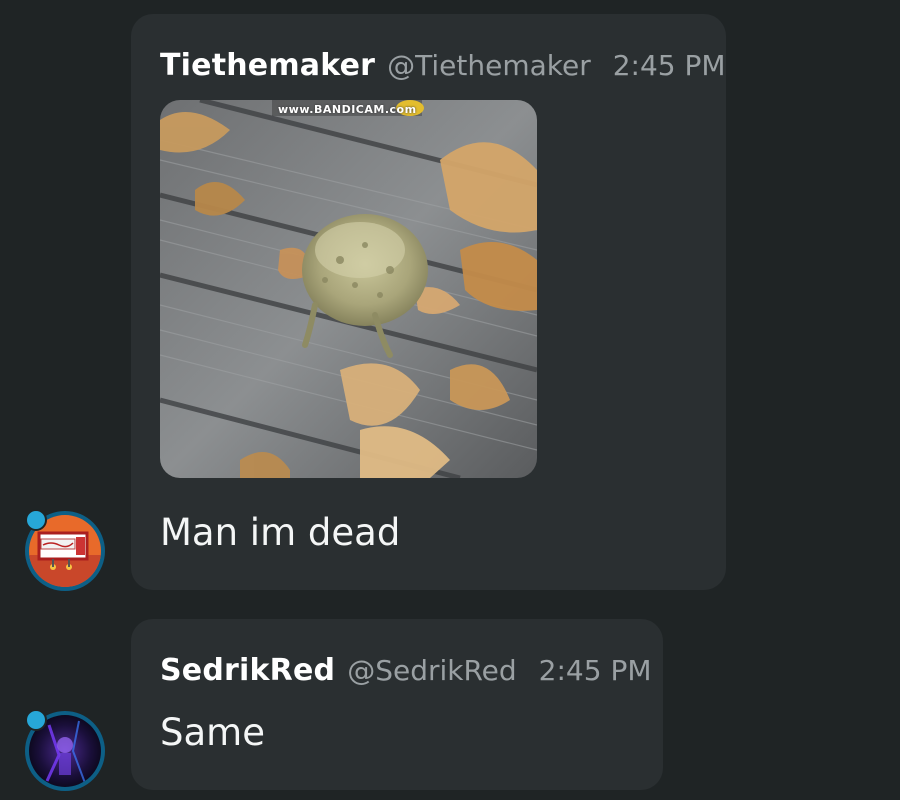 This screenshot has height=800, width=900. What do you see at coordinates (489, 65) in the screenshot?
I see `user-handle: @Tiethemaker` at bounding box center [489, 65].